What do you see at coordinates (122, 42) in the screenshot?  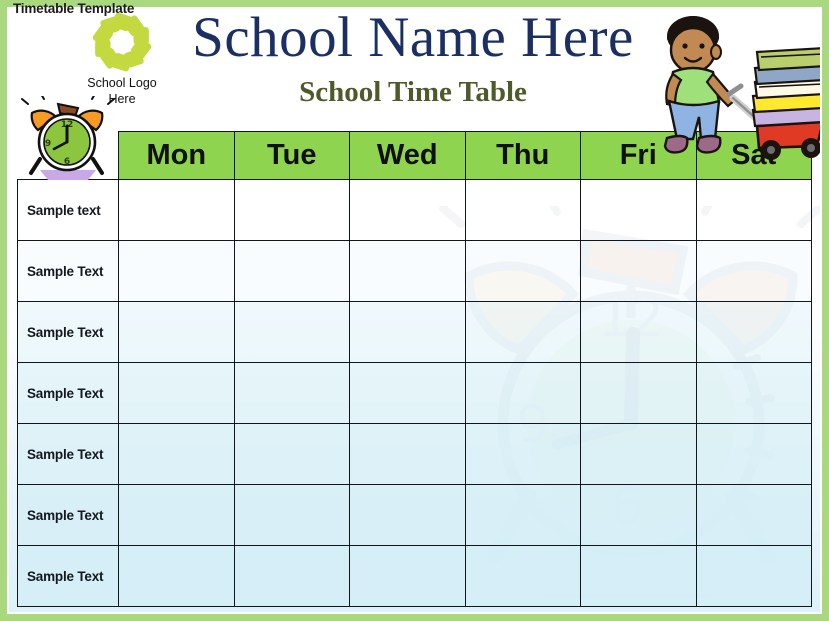 I see `flower-pinwheel-logo-icon` at bounding box center [122, 42].